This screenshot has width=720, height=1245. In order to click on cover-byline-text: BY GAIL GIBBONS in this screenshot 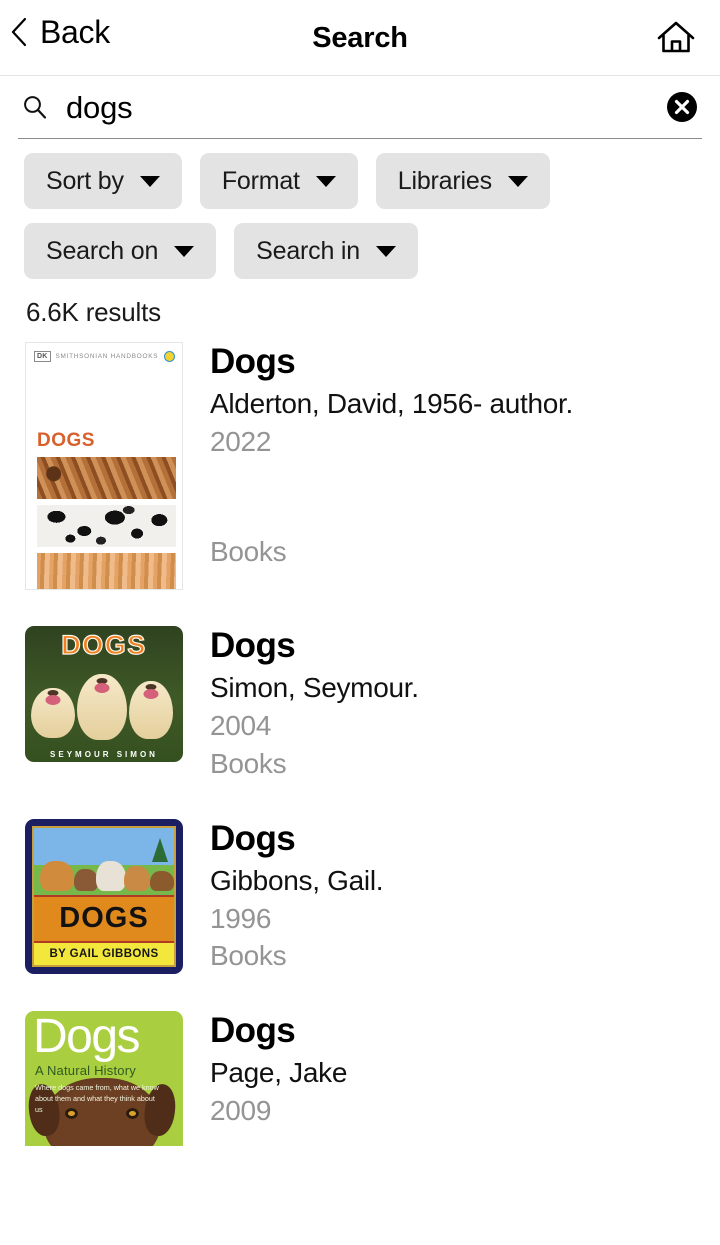, I will do `click(104, 953)`.